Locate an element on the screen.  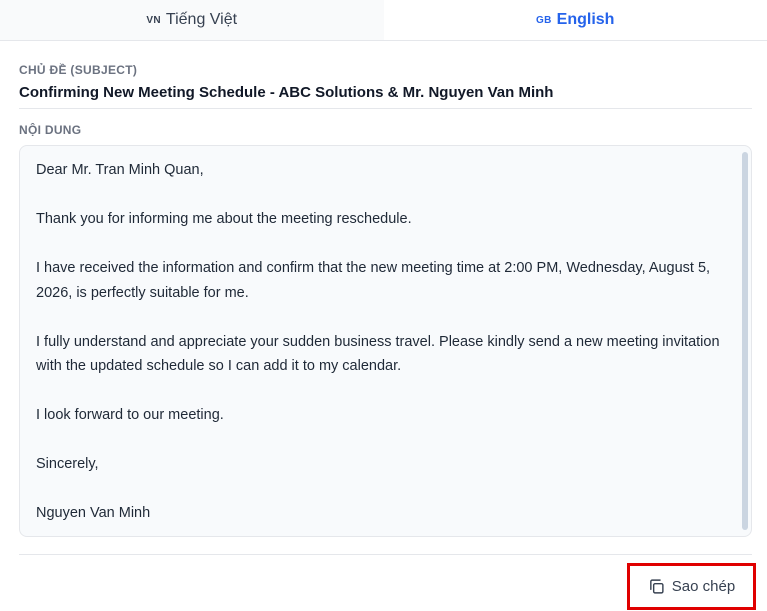
copy-button-label: Sao chép is located at coordinates (703, 586).